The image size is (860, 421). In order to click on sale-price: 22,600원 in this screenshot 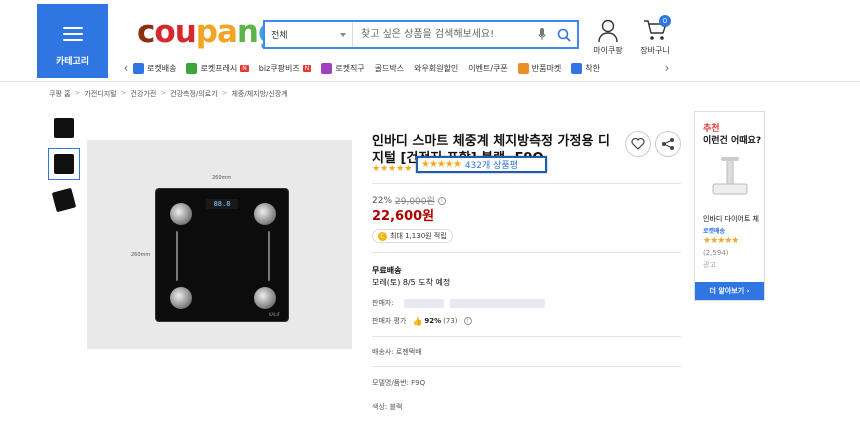, I will do `click(403, 216)`.